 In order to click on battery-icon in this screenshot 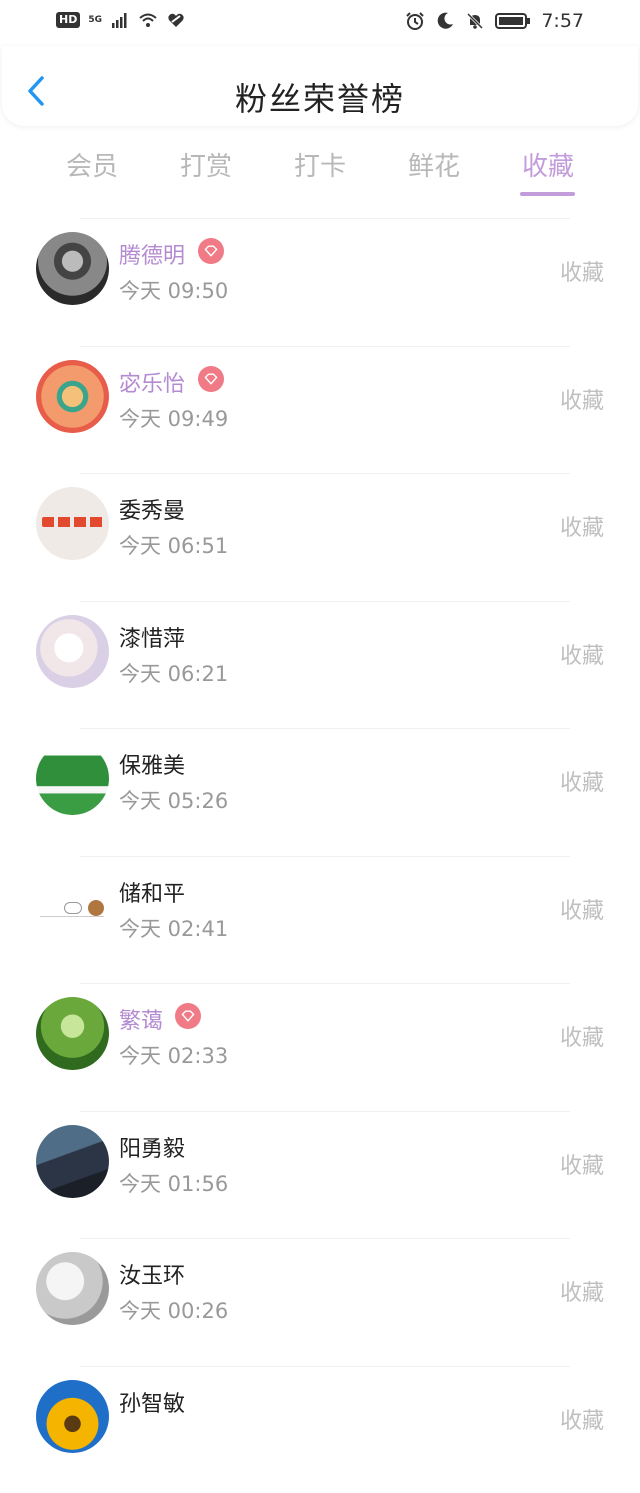, I will do `click(513, 21)`.